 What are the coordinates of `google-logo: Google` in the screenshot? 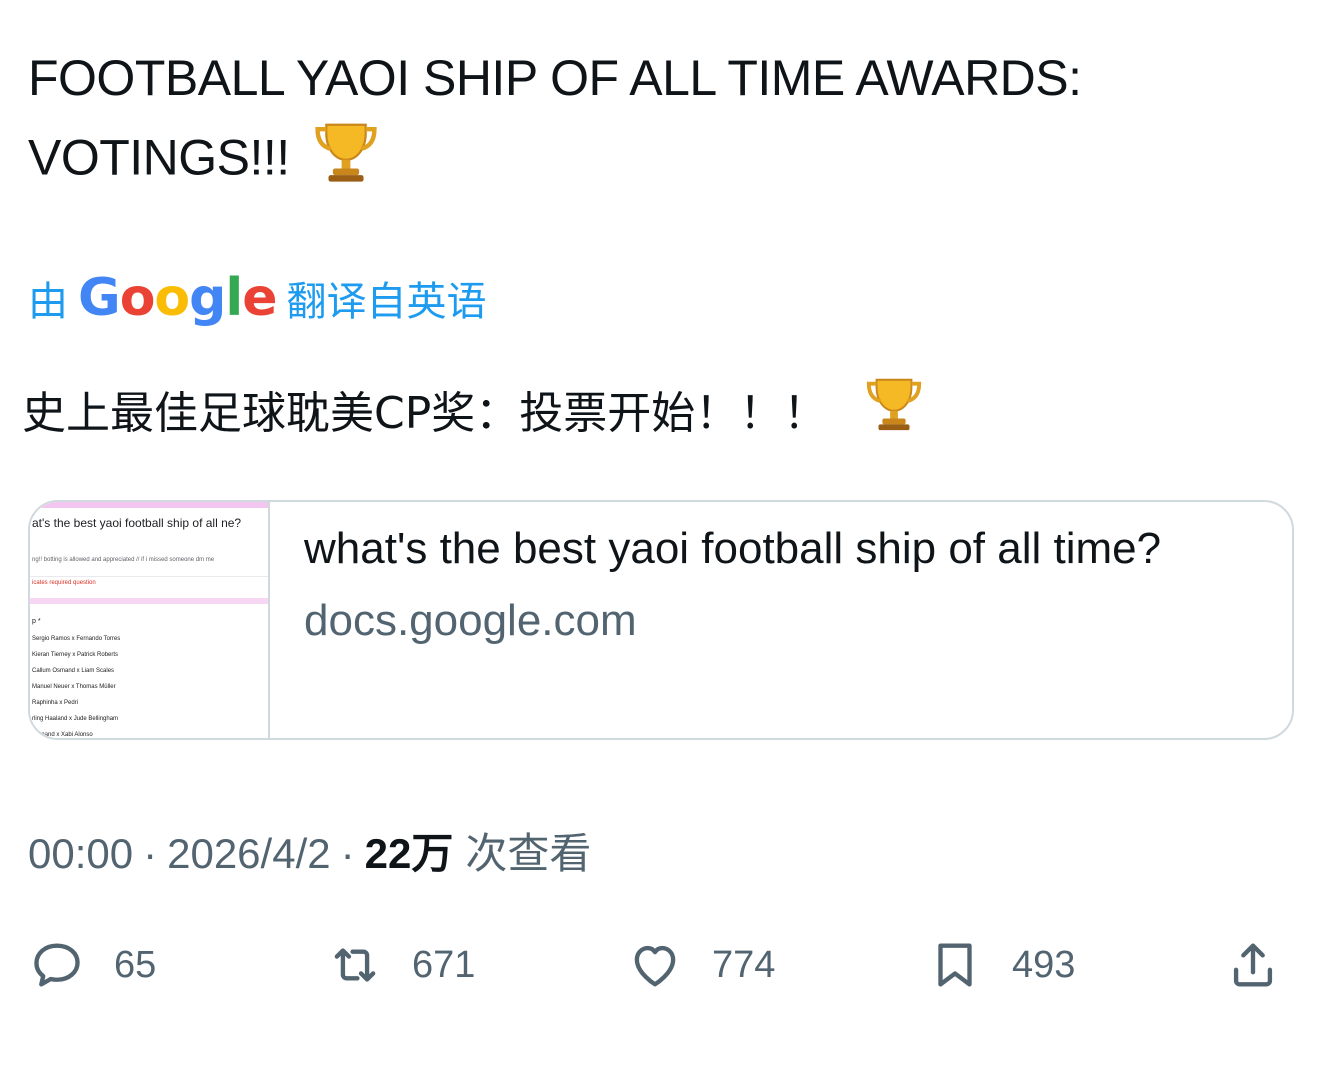 It's located at (178, 298).